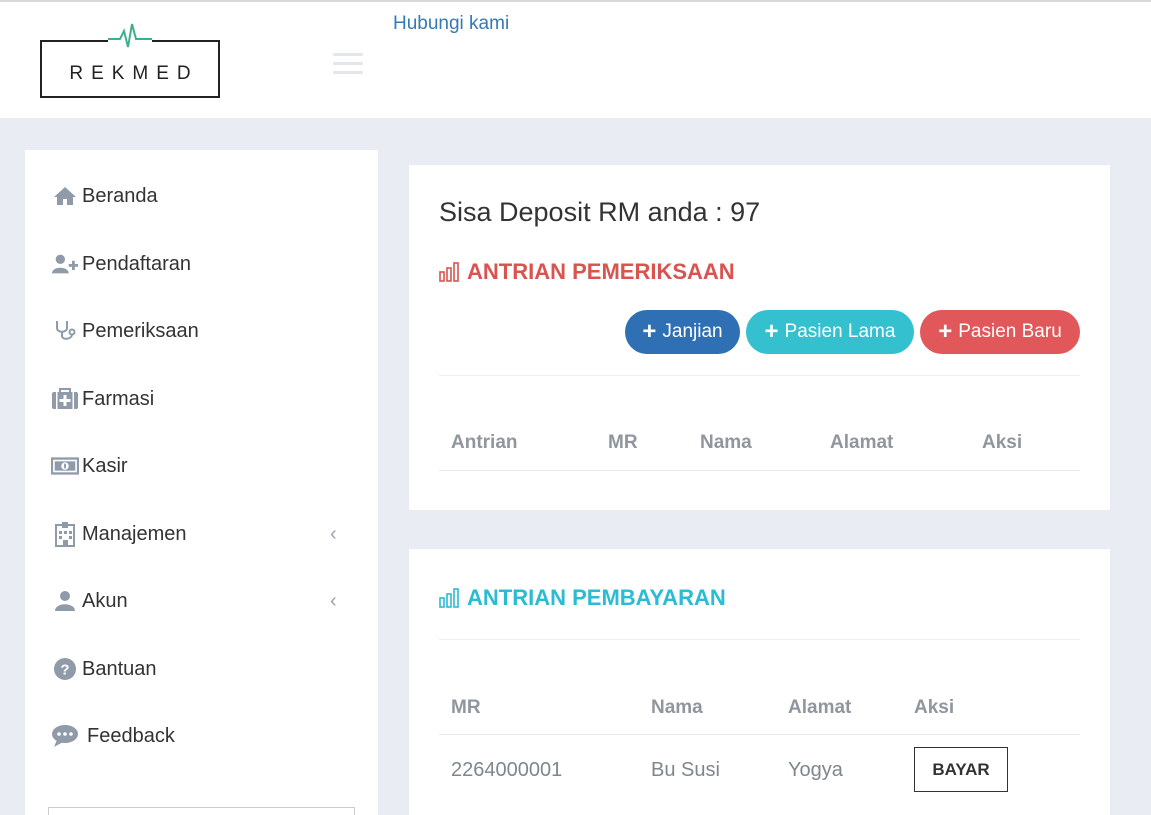  I want to click on pasien-baru-button: + Pasien Baru, so click(1000, 332).